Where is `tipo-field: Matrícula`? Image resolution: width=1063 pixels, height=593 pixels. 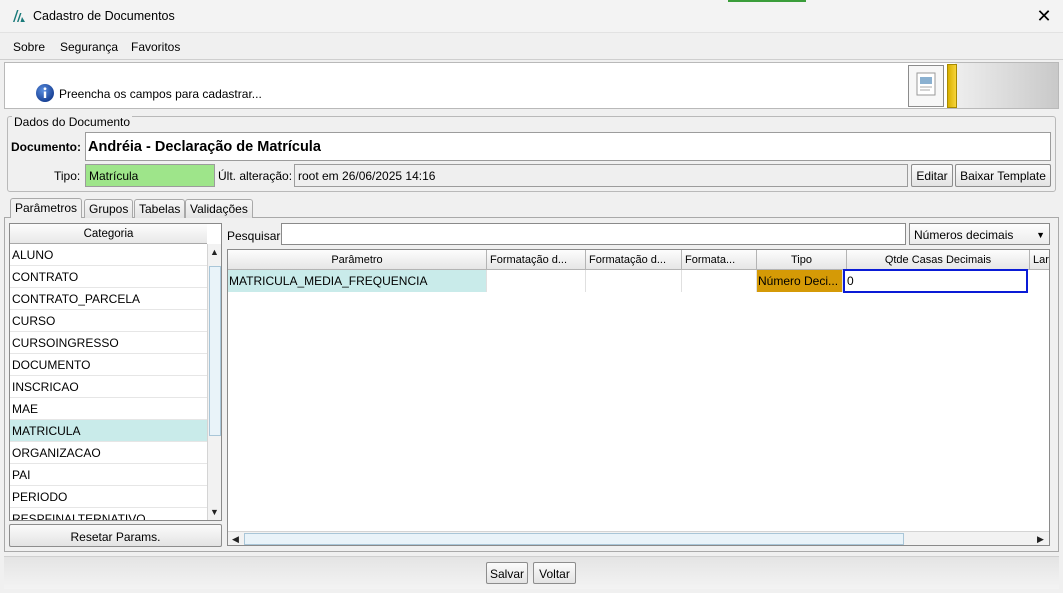
tipo-field: Matrícula is located at coordinates (150, 175).